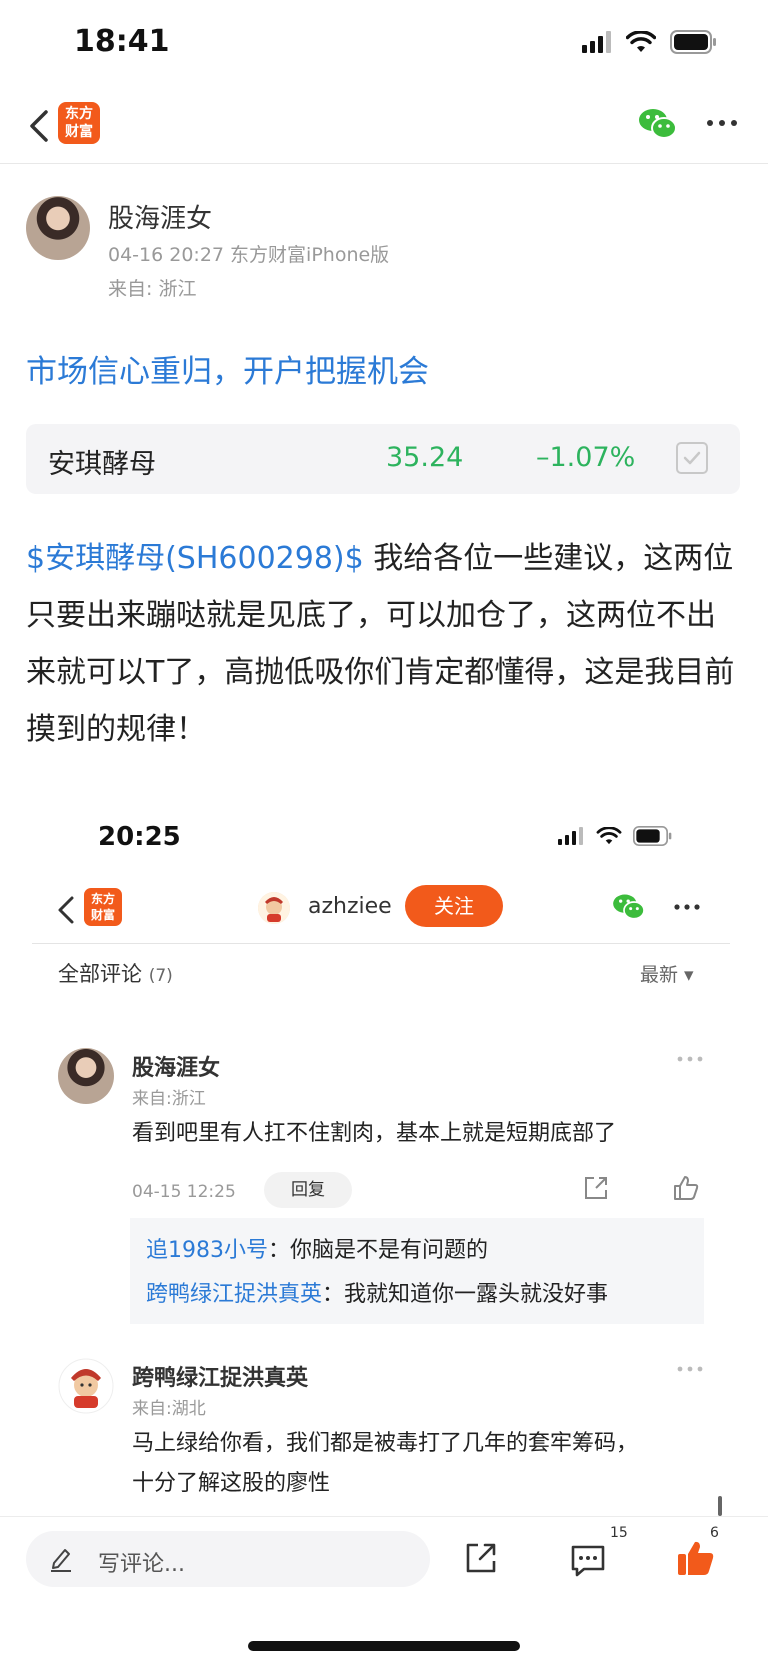 This screenshot has width=768, height=1662. I want to click on embedded-comment-author: 股海涯女, so click(176, 1068).